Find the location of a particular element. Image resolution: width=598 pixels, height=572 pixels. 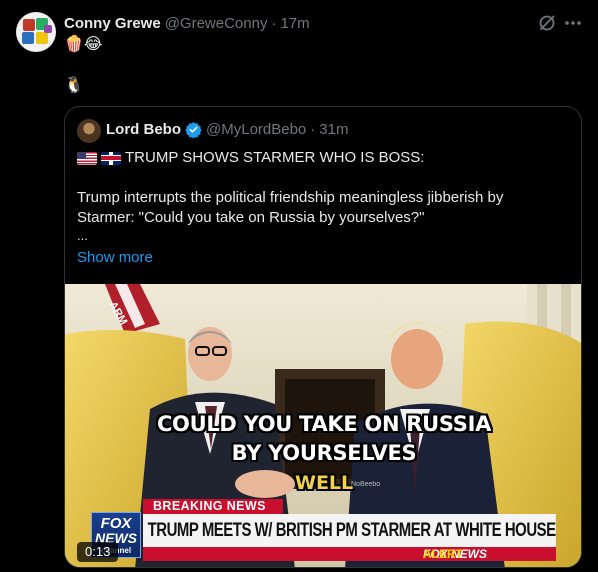

more-horizontal-icon is located at coordinates (573, 23).